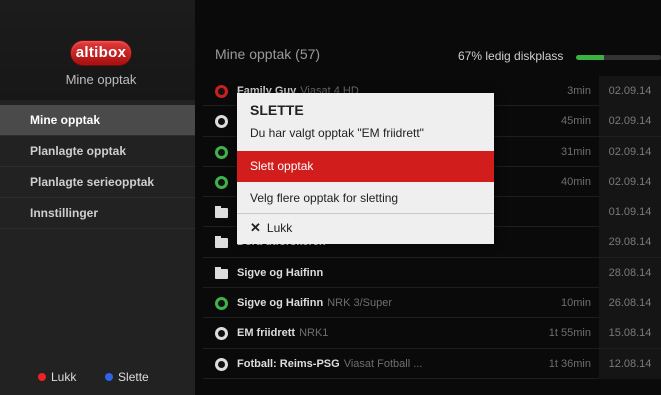 The height and width of the screenshot is (395, 661). I want to click on blue-button-icon, so click(109, 376).